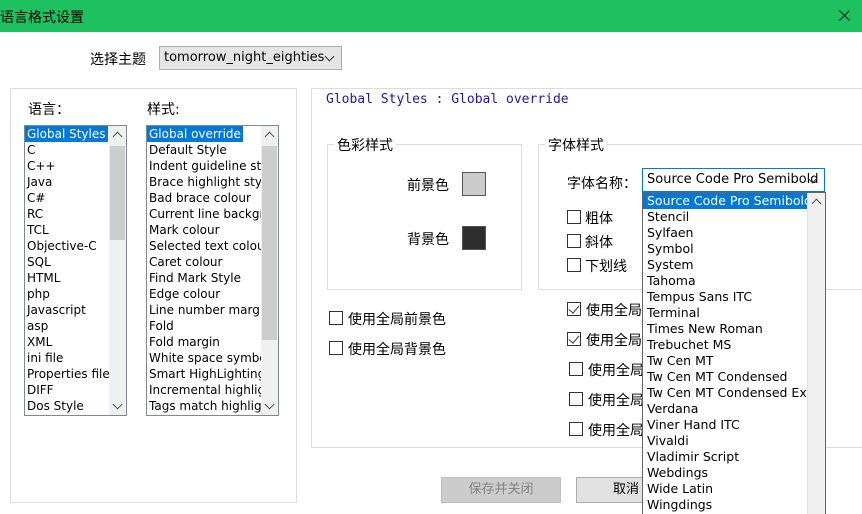 This screenshot has width=862, height=514. What do you see at coordinates (397, 320) in the screenshot?
I see `global-fg-label: 使用全局前景色` at bounding box center [397, 320].